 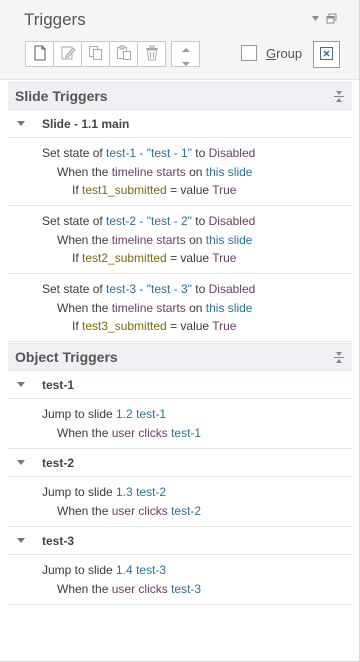 I want to click on target-object-link: test-3 - "test - 3", so click(x=149, y=289).